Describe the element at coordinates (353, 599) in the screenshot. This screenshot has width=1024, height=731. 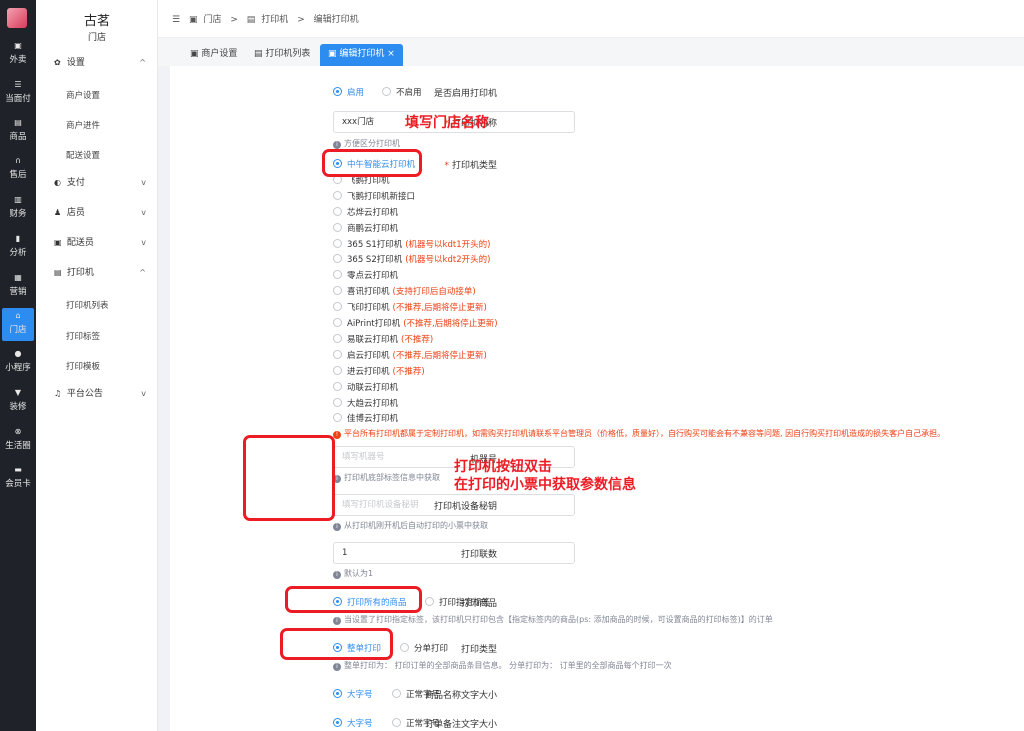
I see `highlight-box-print-goods` at that location.